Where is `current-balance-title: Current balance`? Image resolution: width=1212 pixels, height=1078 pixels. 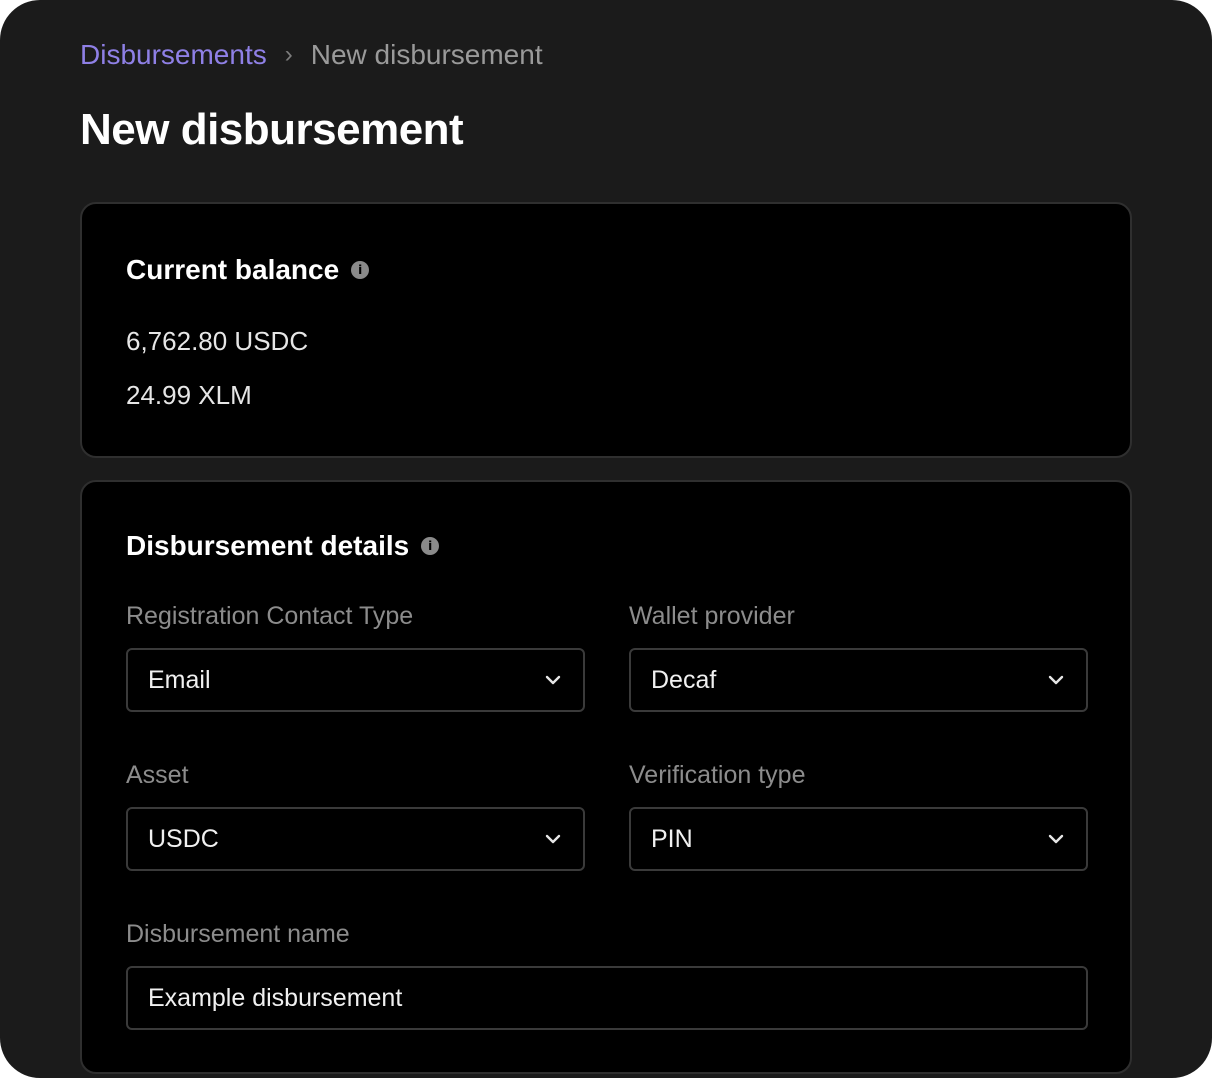
current-balance-title: Current balance is located at coordinates (233, 269).